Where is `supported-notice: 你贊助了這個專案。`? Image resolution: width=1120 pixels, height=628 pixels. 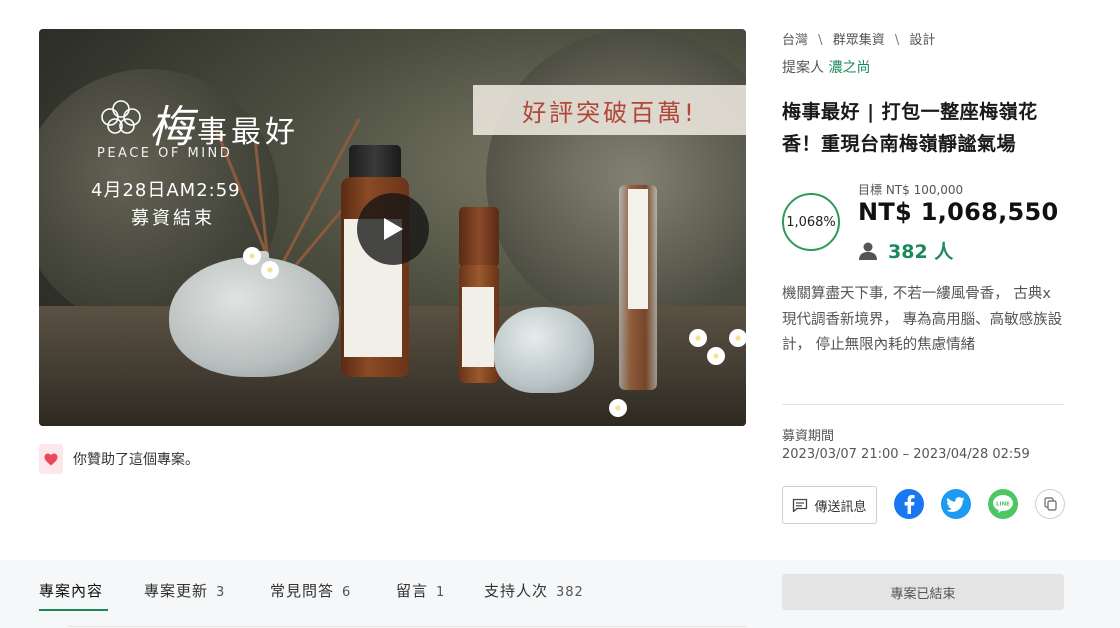 supported-notice: 你贊助了這個專案。 is located at coordinates (119, 459).